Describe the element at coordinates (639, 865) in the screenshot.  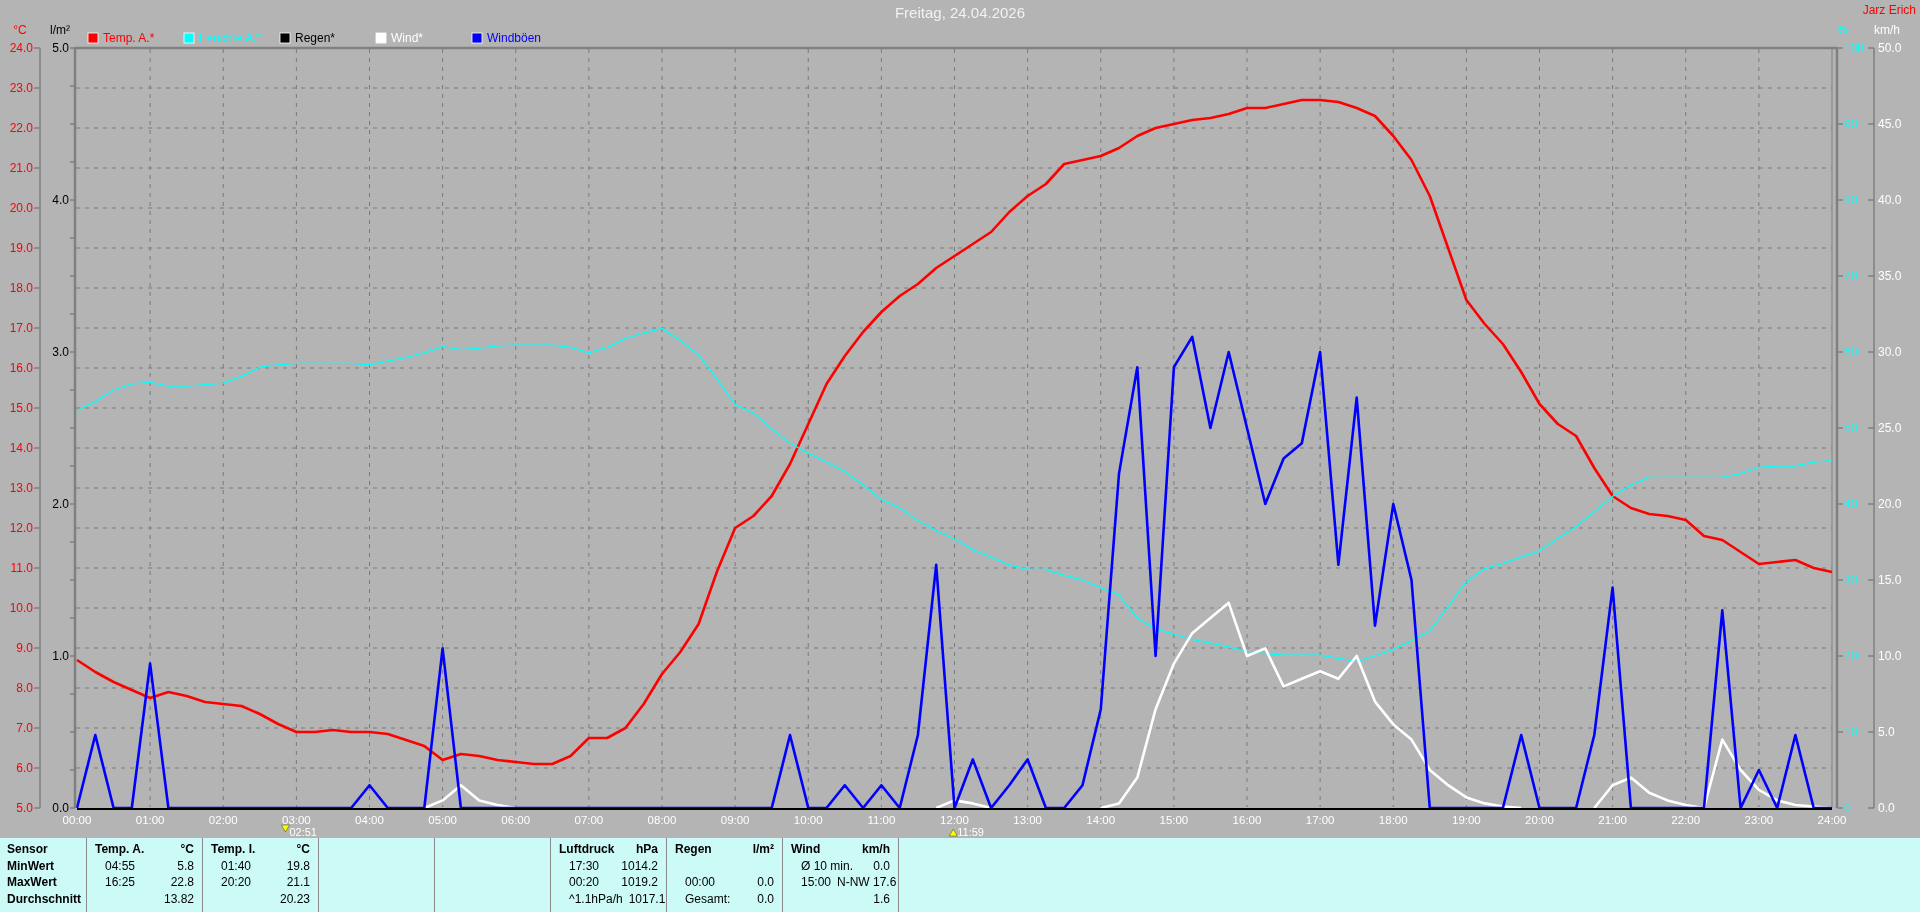
I see `table-cell: 1014.2` at that location.